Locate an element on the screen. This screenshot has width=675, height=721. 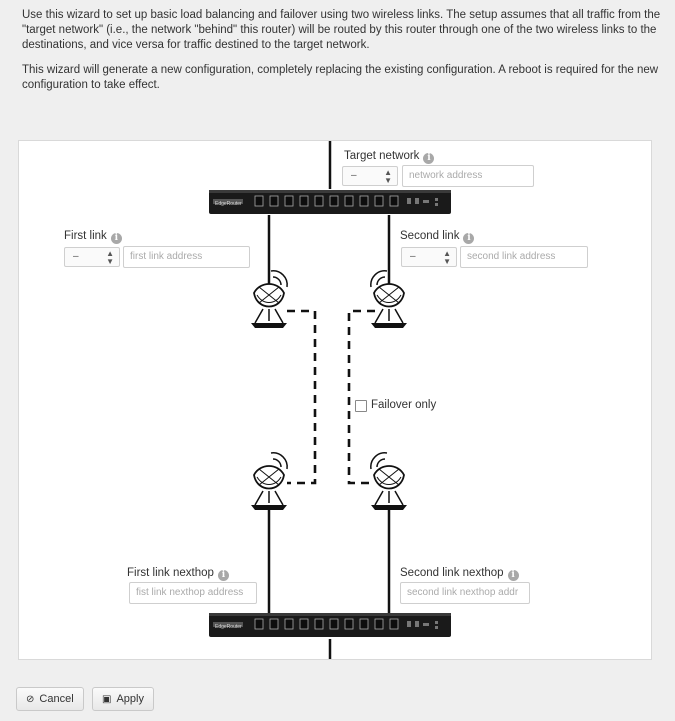
top-router-icon is located at coordinates (330, 202).